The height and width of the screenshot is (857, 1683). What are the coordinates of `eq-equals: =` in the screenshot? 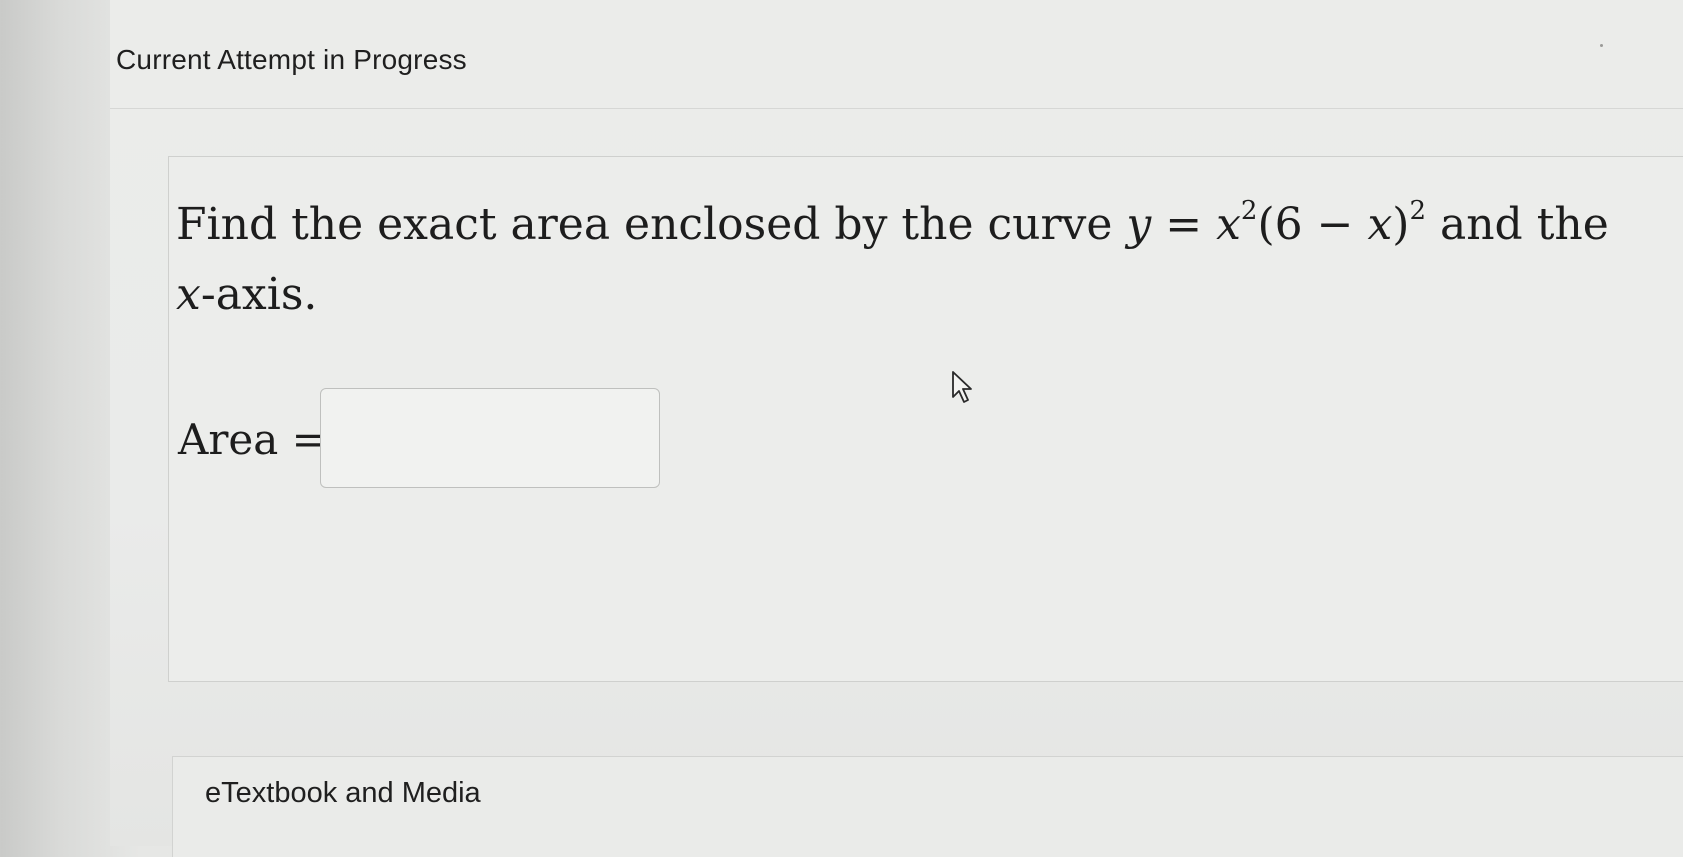 It's located at (1184, 224).